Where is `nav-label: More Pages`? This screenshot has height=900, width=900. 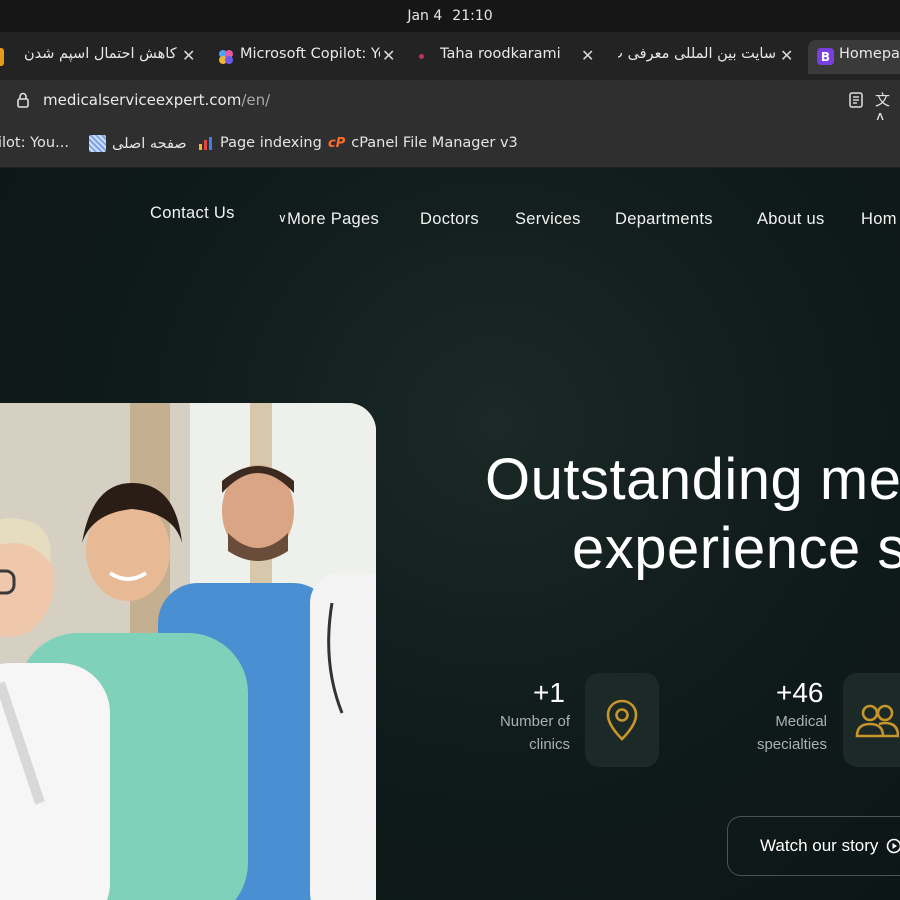
nav-label: More Pages is located at coordinates (333, 219).